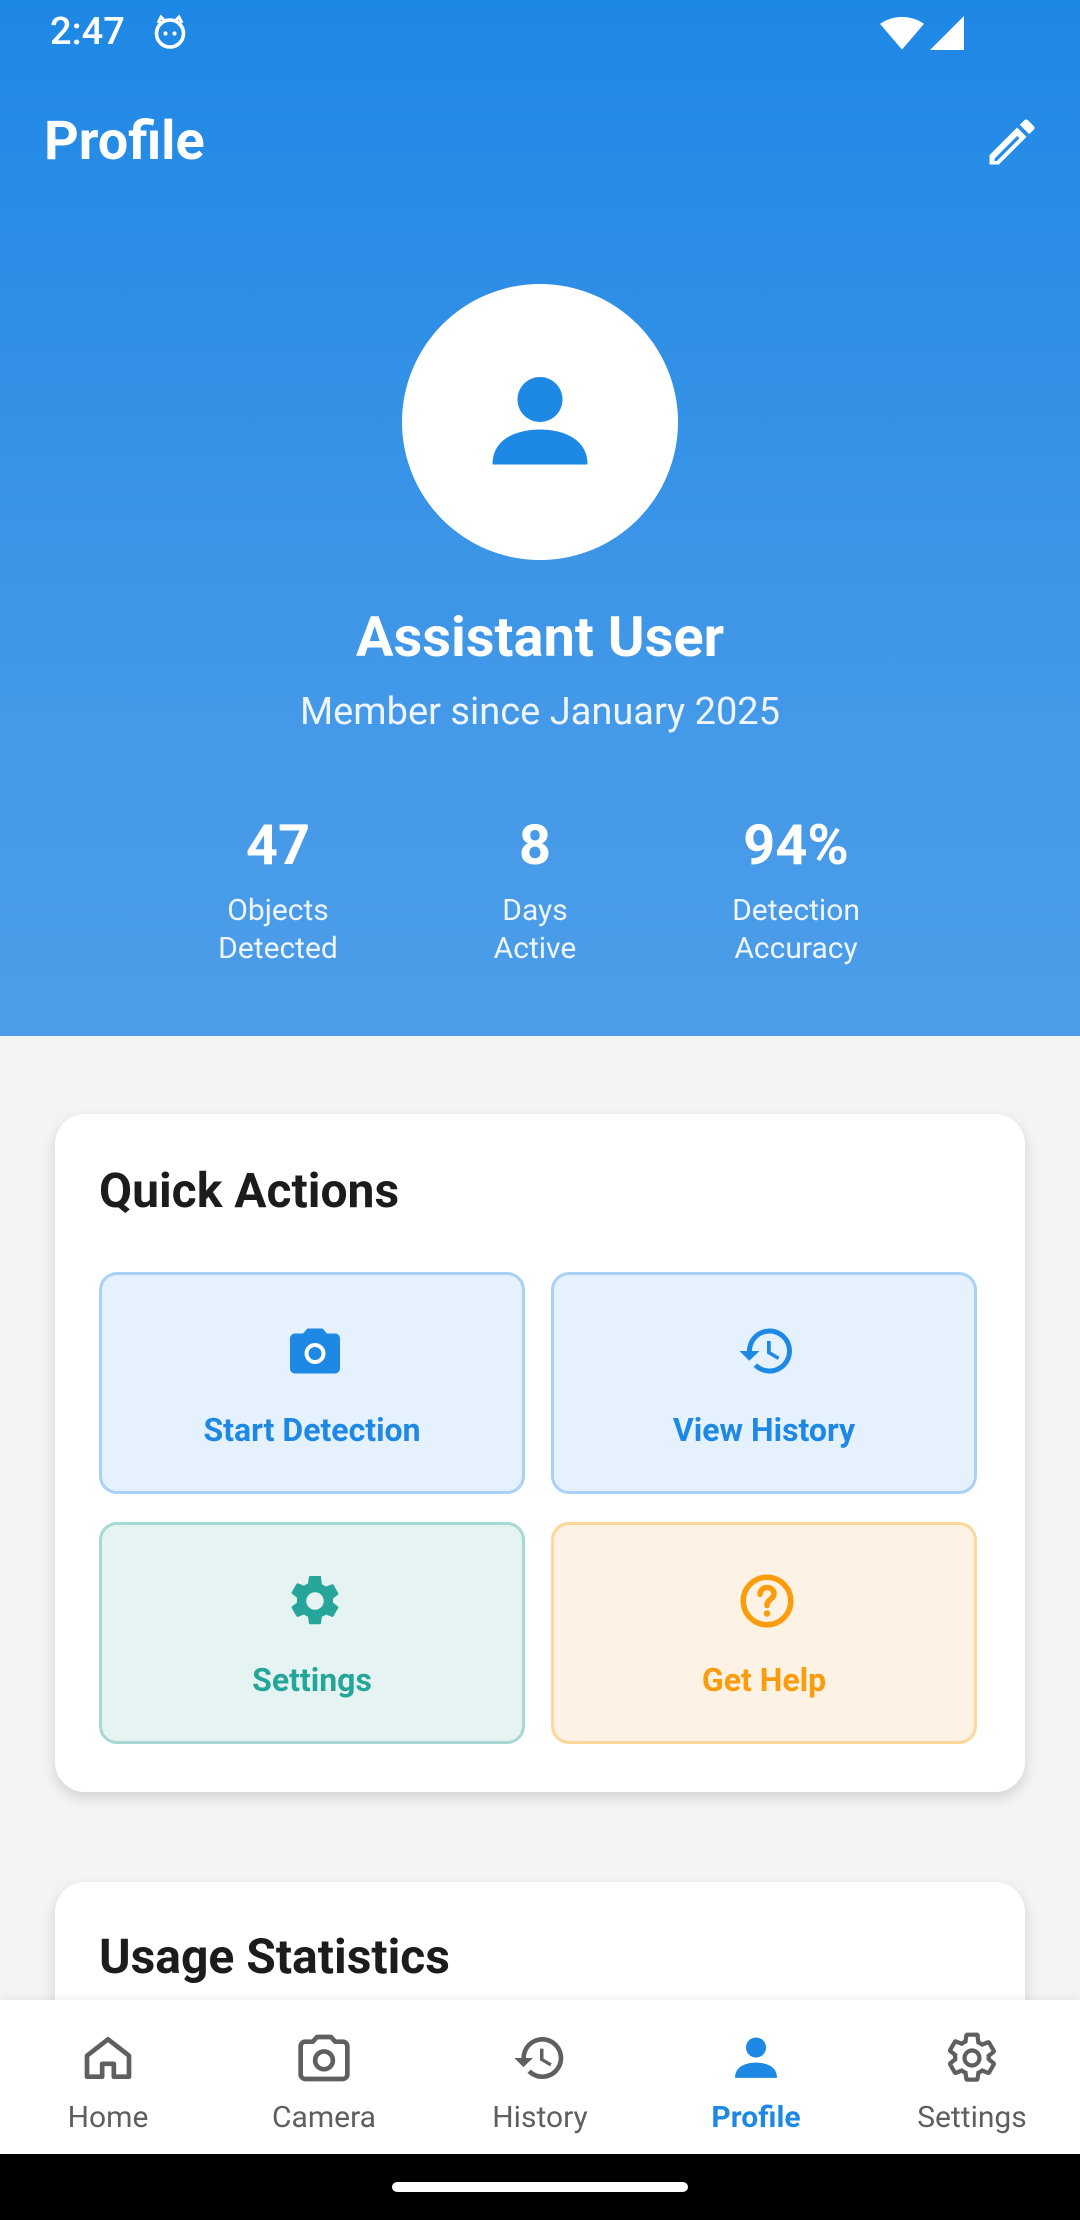  What do you see at coordinates (278, 889) in the screenshot?
I see `stat-objects-detected: 47 Objects Detected` at bounding box center [278, 889].